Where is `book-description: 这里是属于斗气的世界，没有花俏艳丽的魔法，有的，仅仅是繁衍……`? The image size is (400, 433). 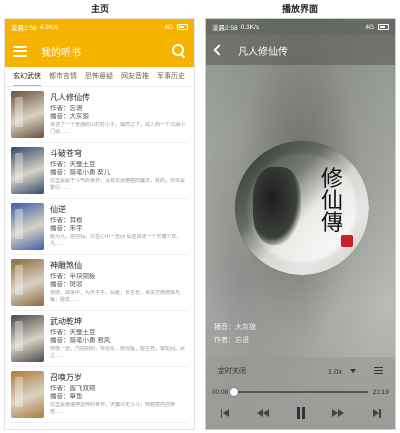 book-description: 这里是属于斗气的世界，没有花俏艳丽的魔法，有的，仅仅是繁衍…… is located at coordinates (118, 184).